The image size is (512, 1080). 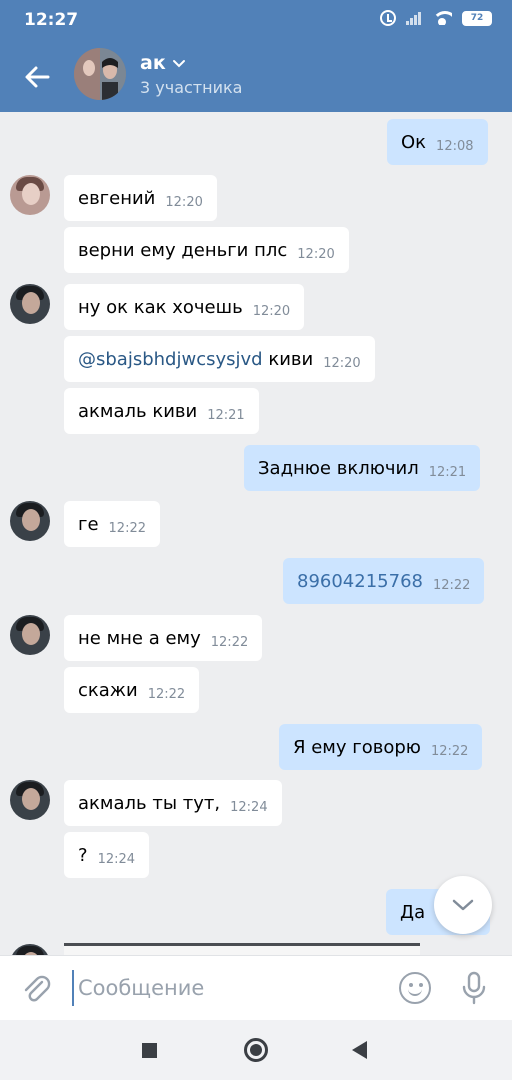 I want to click on message-text: акмаль киви, so click(x=138, y=411).